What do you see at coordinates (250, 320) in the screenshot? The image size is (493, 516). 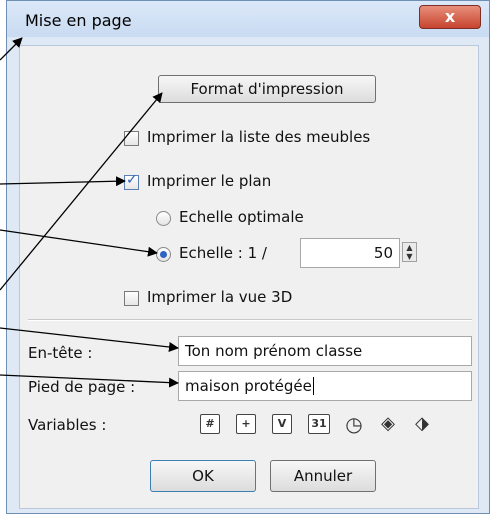 I see `separator` at bounding box center [250, 320].